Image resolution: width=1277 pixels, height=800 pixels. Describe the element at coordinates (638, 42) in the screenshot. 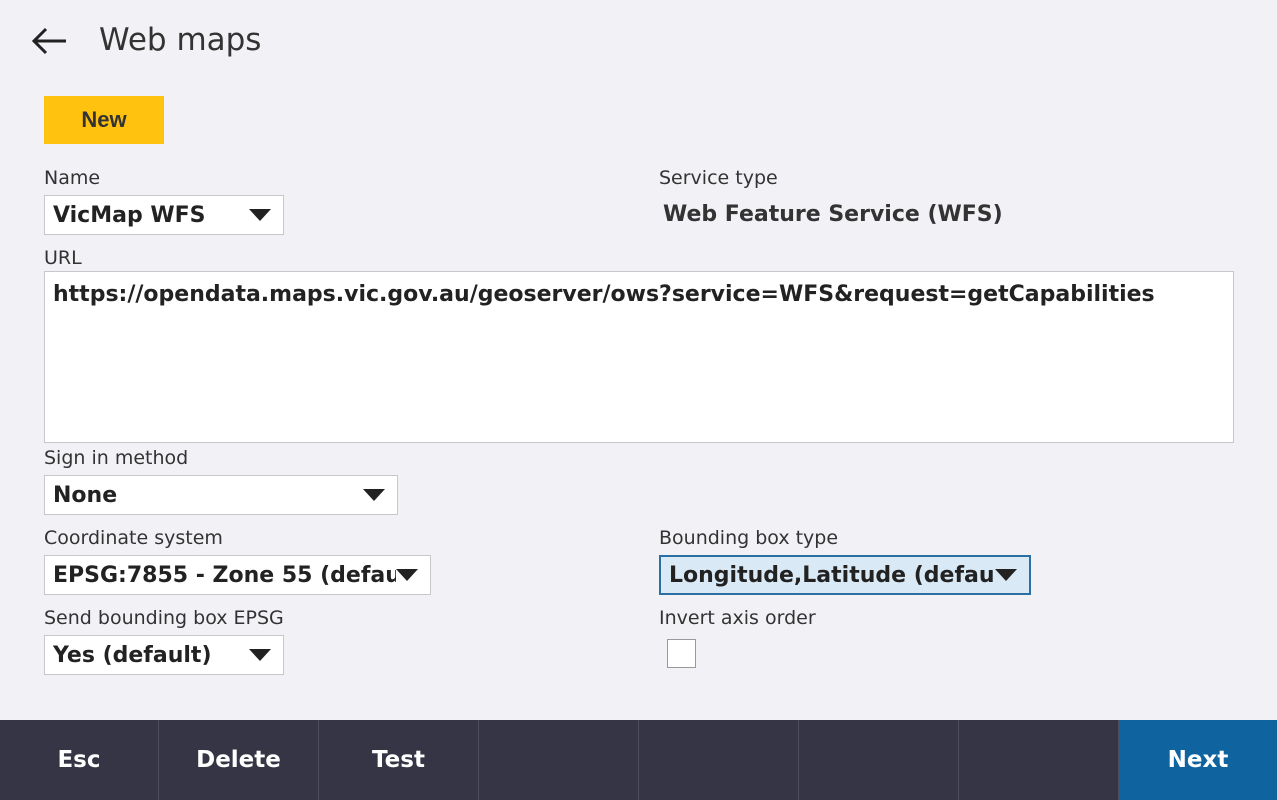

I see `header-bar: Web maps` at that location.